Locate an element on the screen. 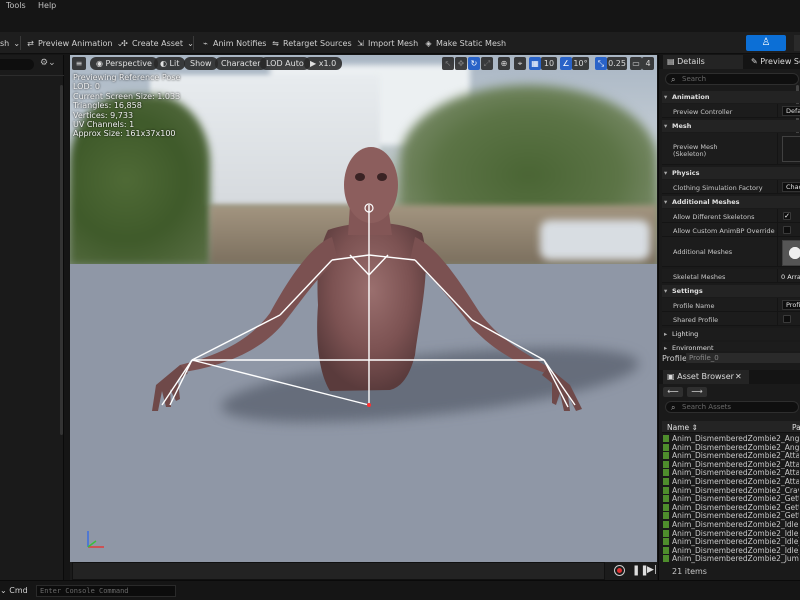 The width and height of the screenshot is (800, 600). asset-name: Anim_DismemberedZombie2_Idle_ // is located at coordinates (735, 542).